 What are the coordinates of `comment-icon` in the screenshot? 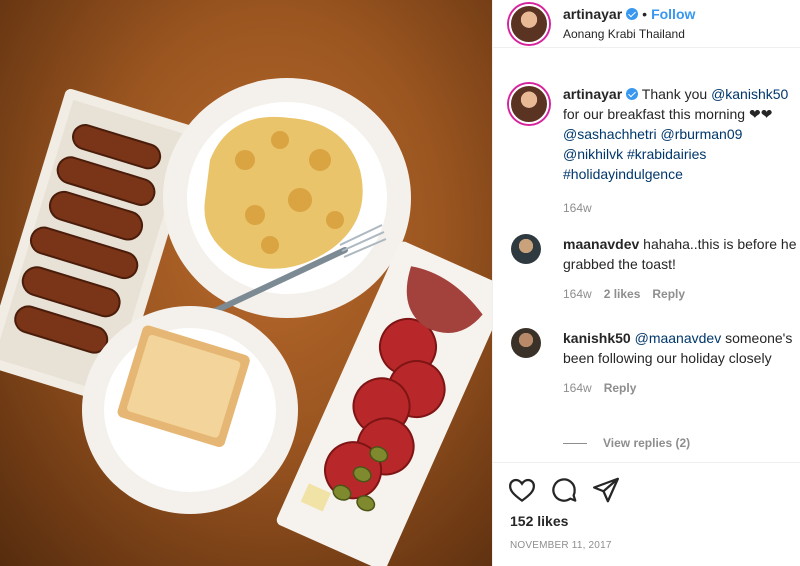 It's located at (564, 490).